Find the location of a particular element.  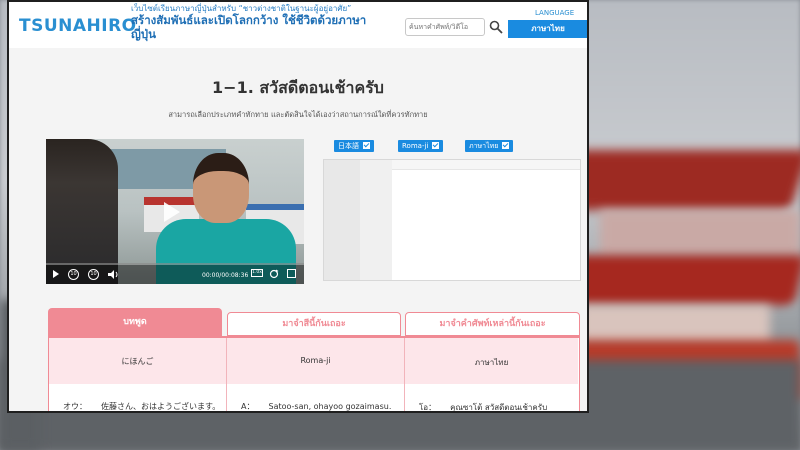

tab-vocabulary: มาจำคำศัพท์เหล่านี้กันเถอะ is located at coordinates (492, 324).